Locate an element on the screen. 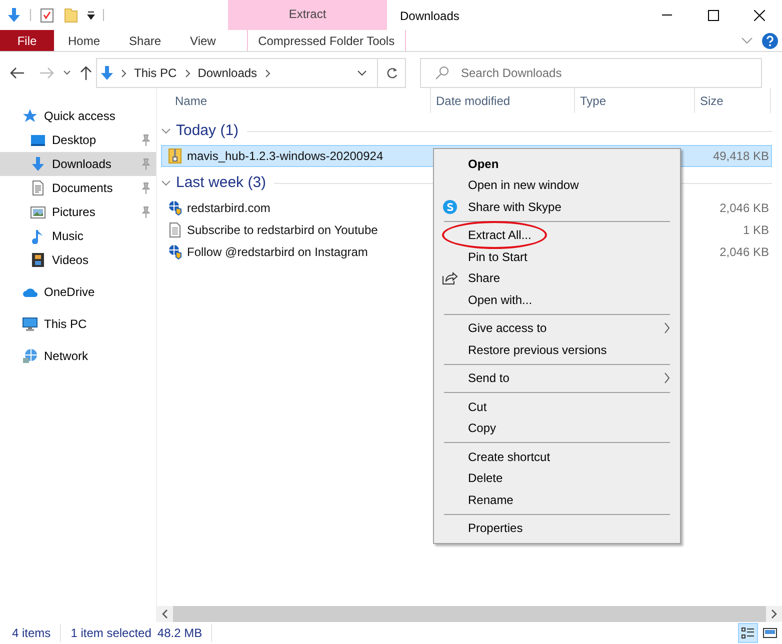 The image size is (782, 644). contextual-tab-header: Extract is located at coordinates (307, 15).